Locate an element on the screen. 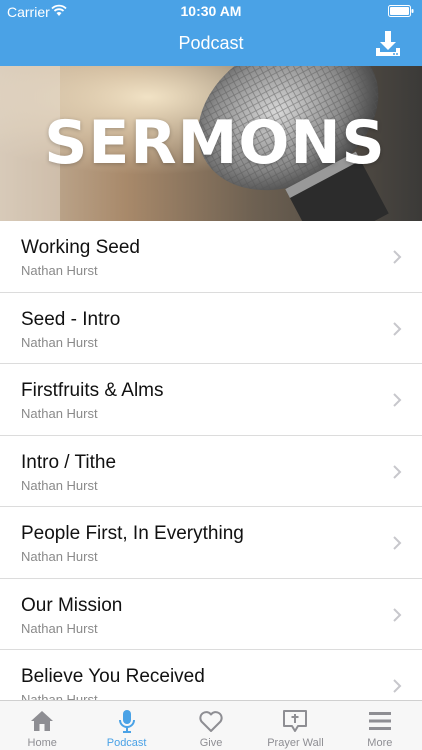  tab-label: Podcast is located at coordinates (126, 743).